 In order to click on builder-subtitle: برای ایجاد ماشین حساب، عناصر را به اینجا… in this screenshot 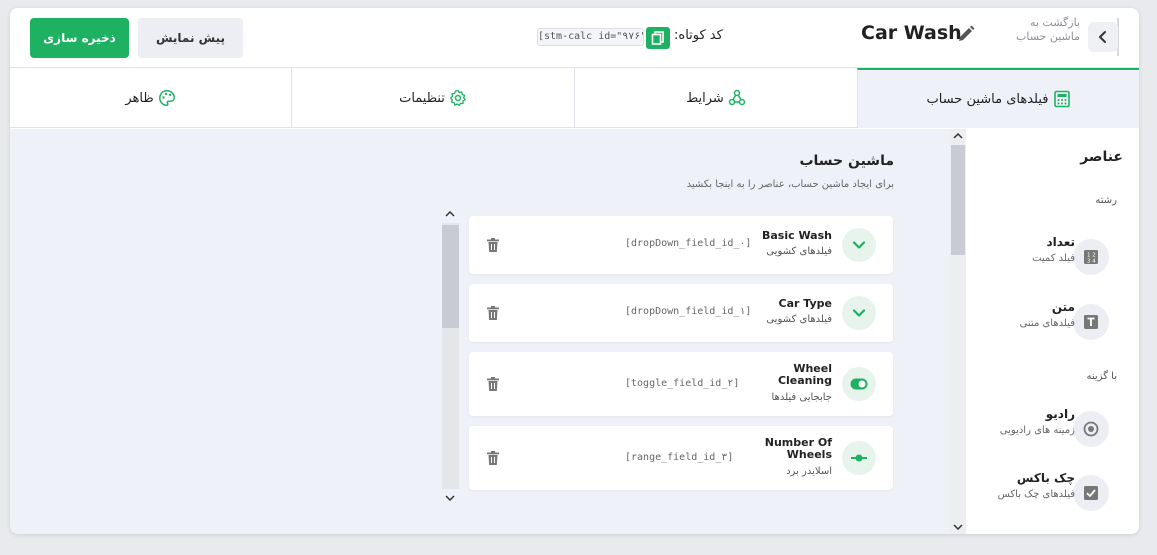, I will do `click(790, 184)`.